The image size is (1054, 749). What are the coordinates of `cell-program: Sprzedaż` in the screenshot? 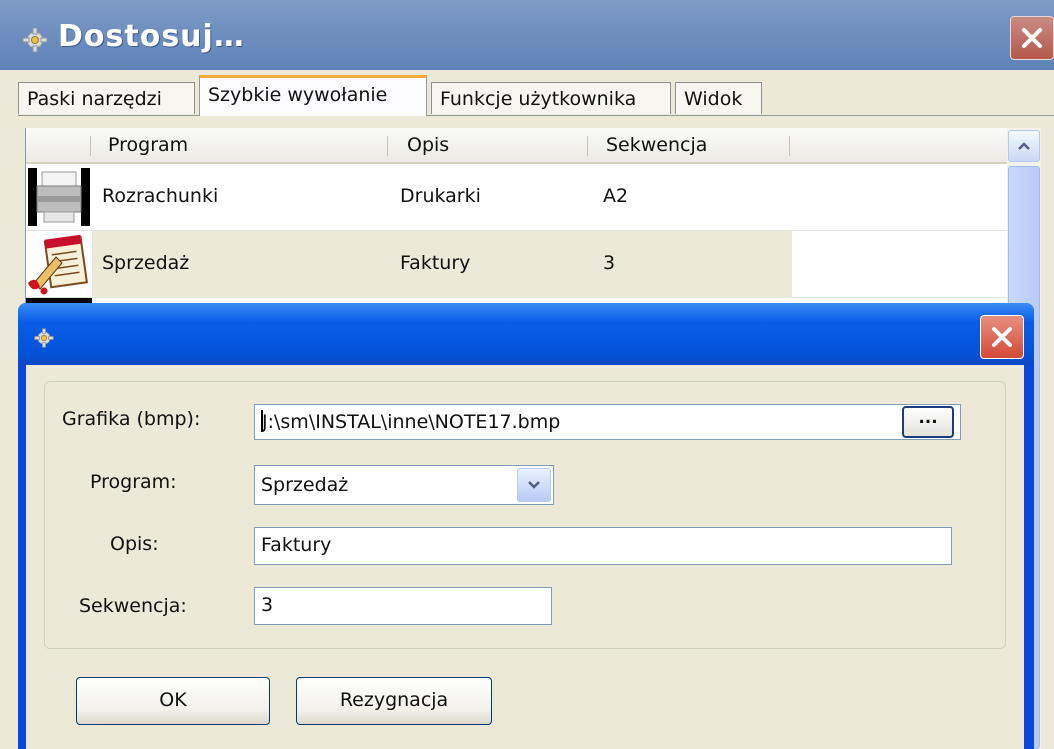 It's located at (146, 263).